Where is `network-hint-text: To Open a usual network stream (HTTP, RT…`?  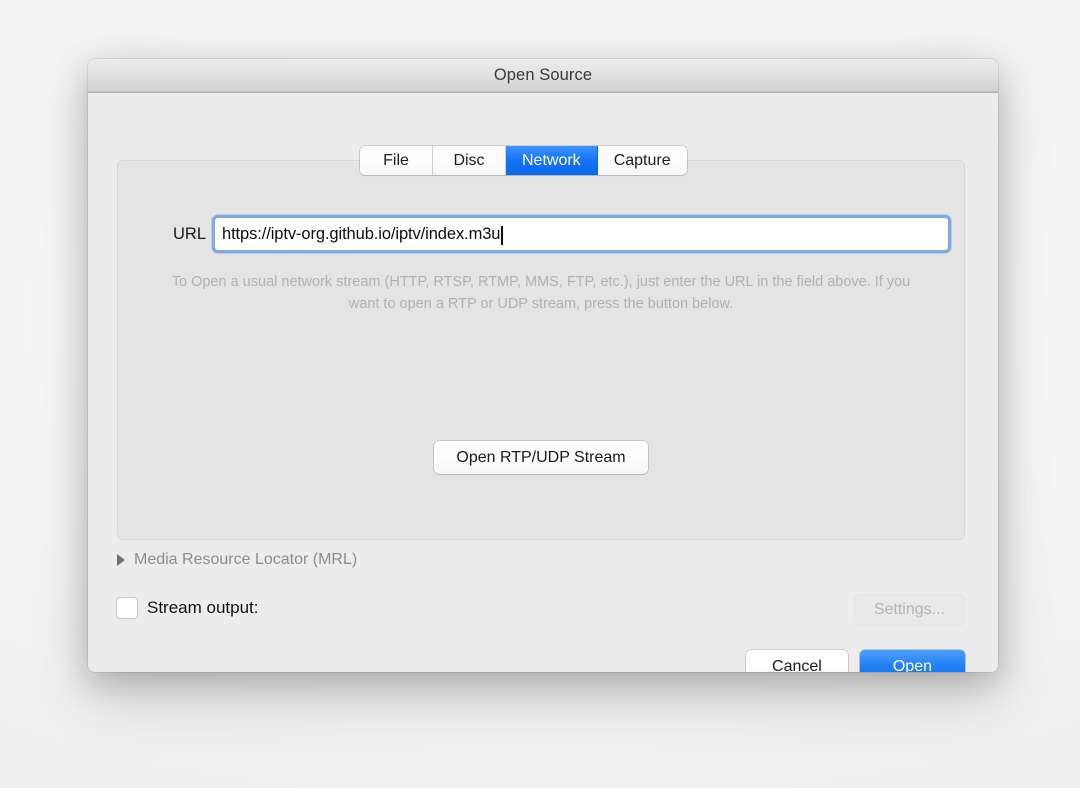
network-hint-text: To Open a usual network stream (HTTP, RT… is located at coordinates (541, 293).